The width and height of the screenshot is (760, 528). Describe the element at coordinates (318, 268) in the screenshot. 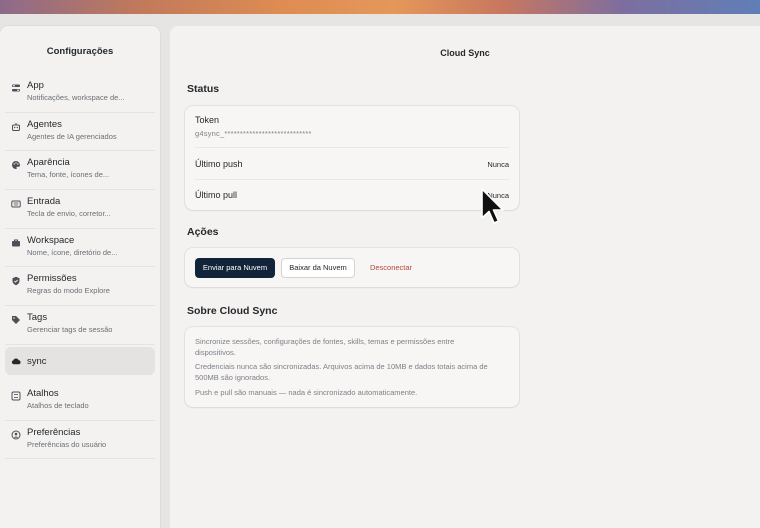

I see `pull-from-cloud-button: Baixar da Nuvem` at that location.